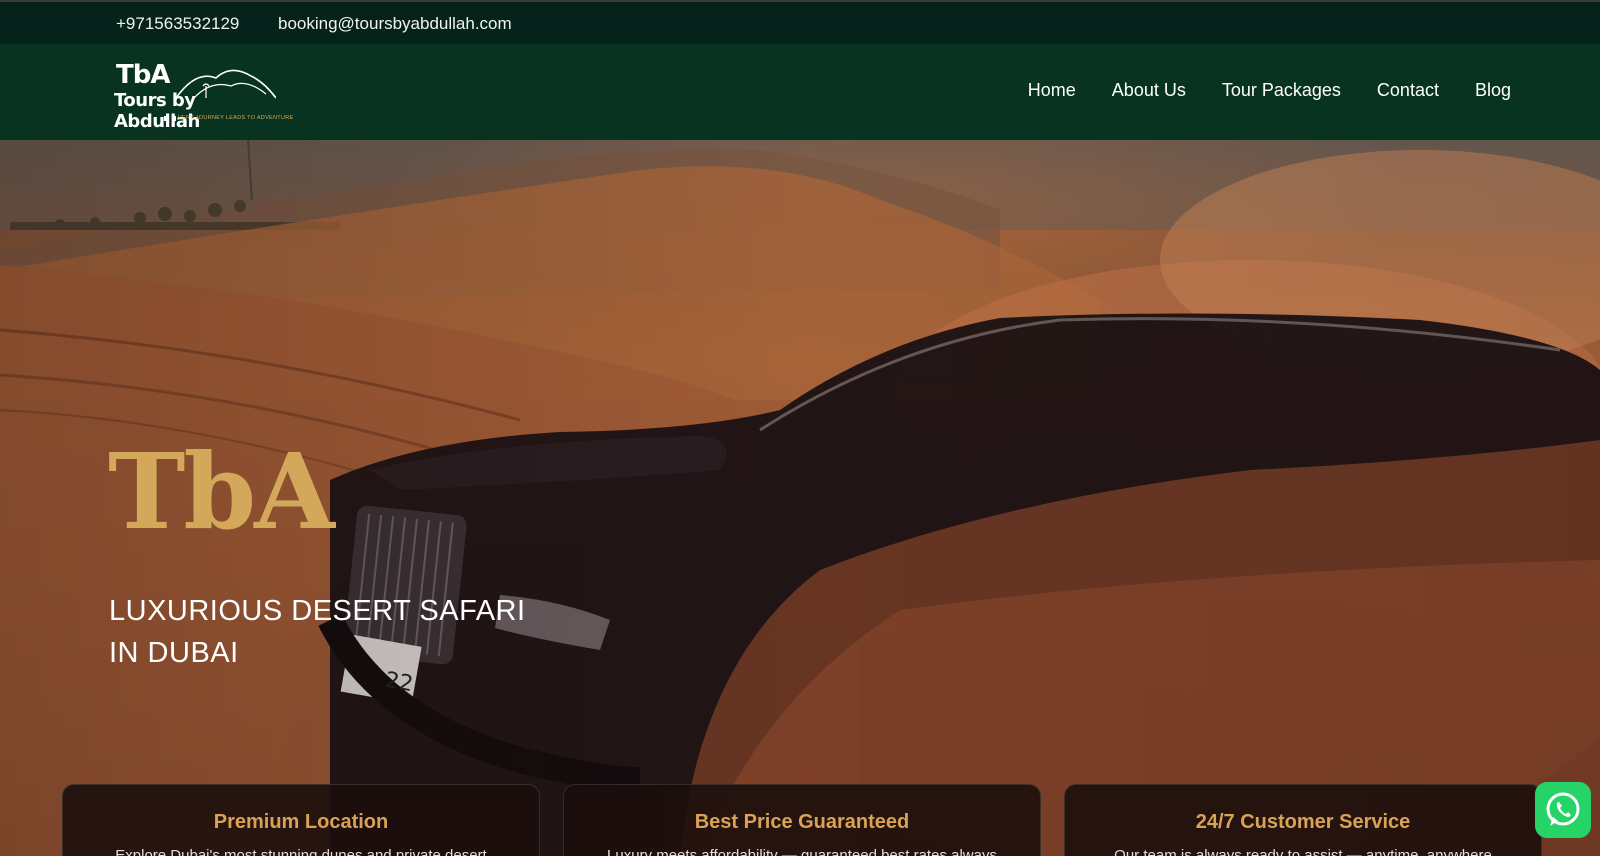  Describe the element at coordinates (143, 75) in the screenshot. I see `logo-mark: TbA` at that location.